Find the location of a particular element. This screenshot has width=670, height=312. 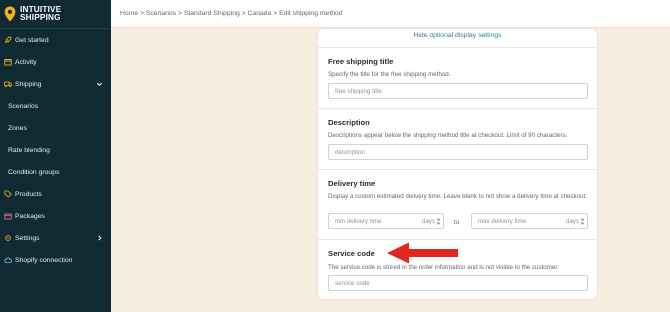

sidebar-item-packages: Packages is located at coordinates (55, 216).